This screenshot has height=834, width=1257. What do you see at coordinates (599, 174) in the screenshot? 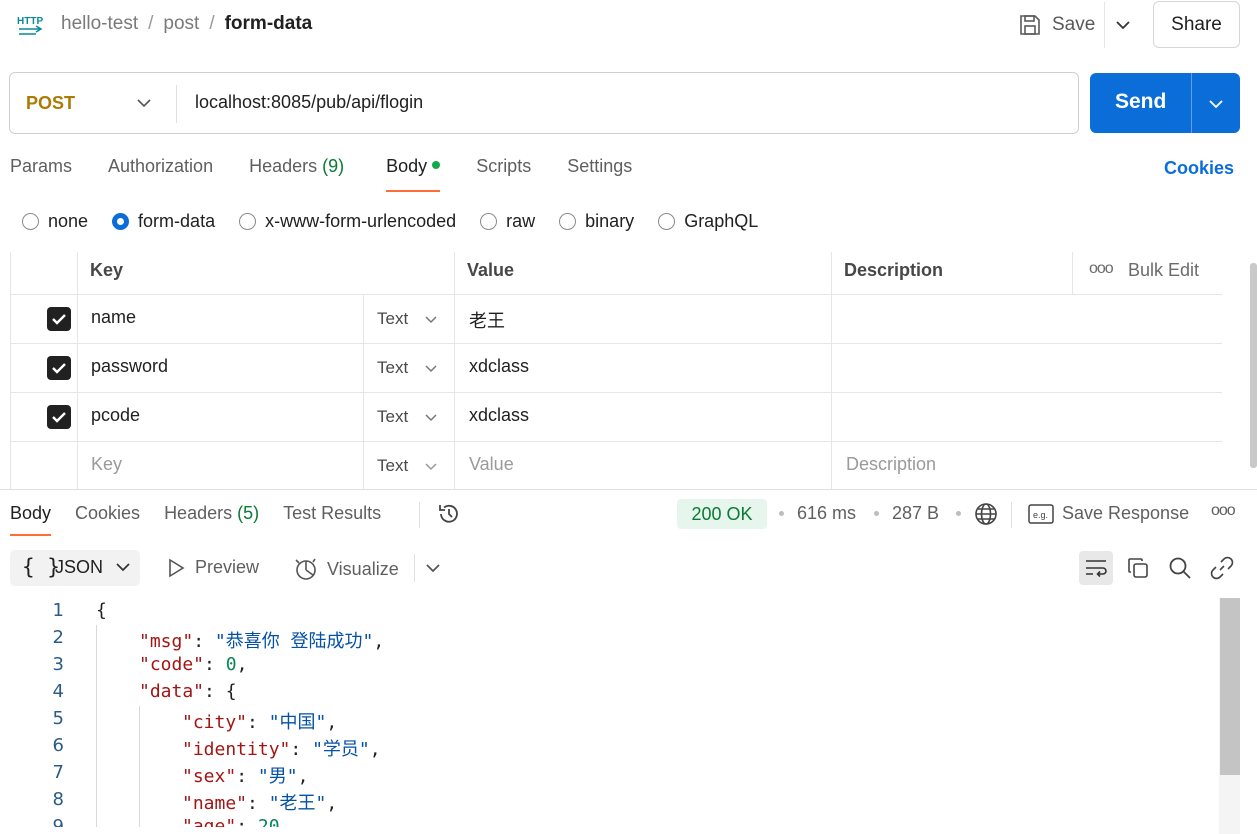
I see `tab-settings: Settings` at bounding box center [599, 174].